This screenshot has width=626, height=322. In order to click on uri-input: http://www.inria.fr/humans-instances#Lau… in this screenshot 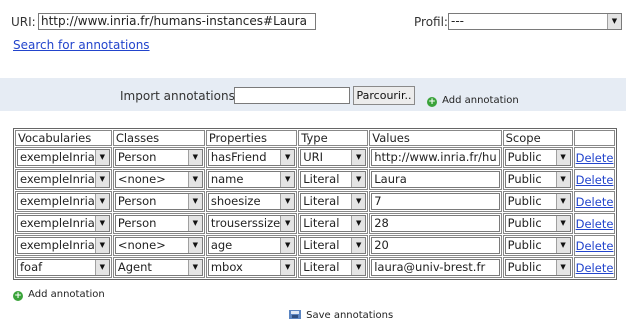, I will do `click(177, 21)`.